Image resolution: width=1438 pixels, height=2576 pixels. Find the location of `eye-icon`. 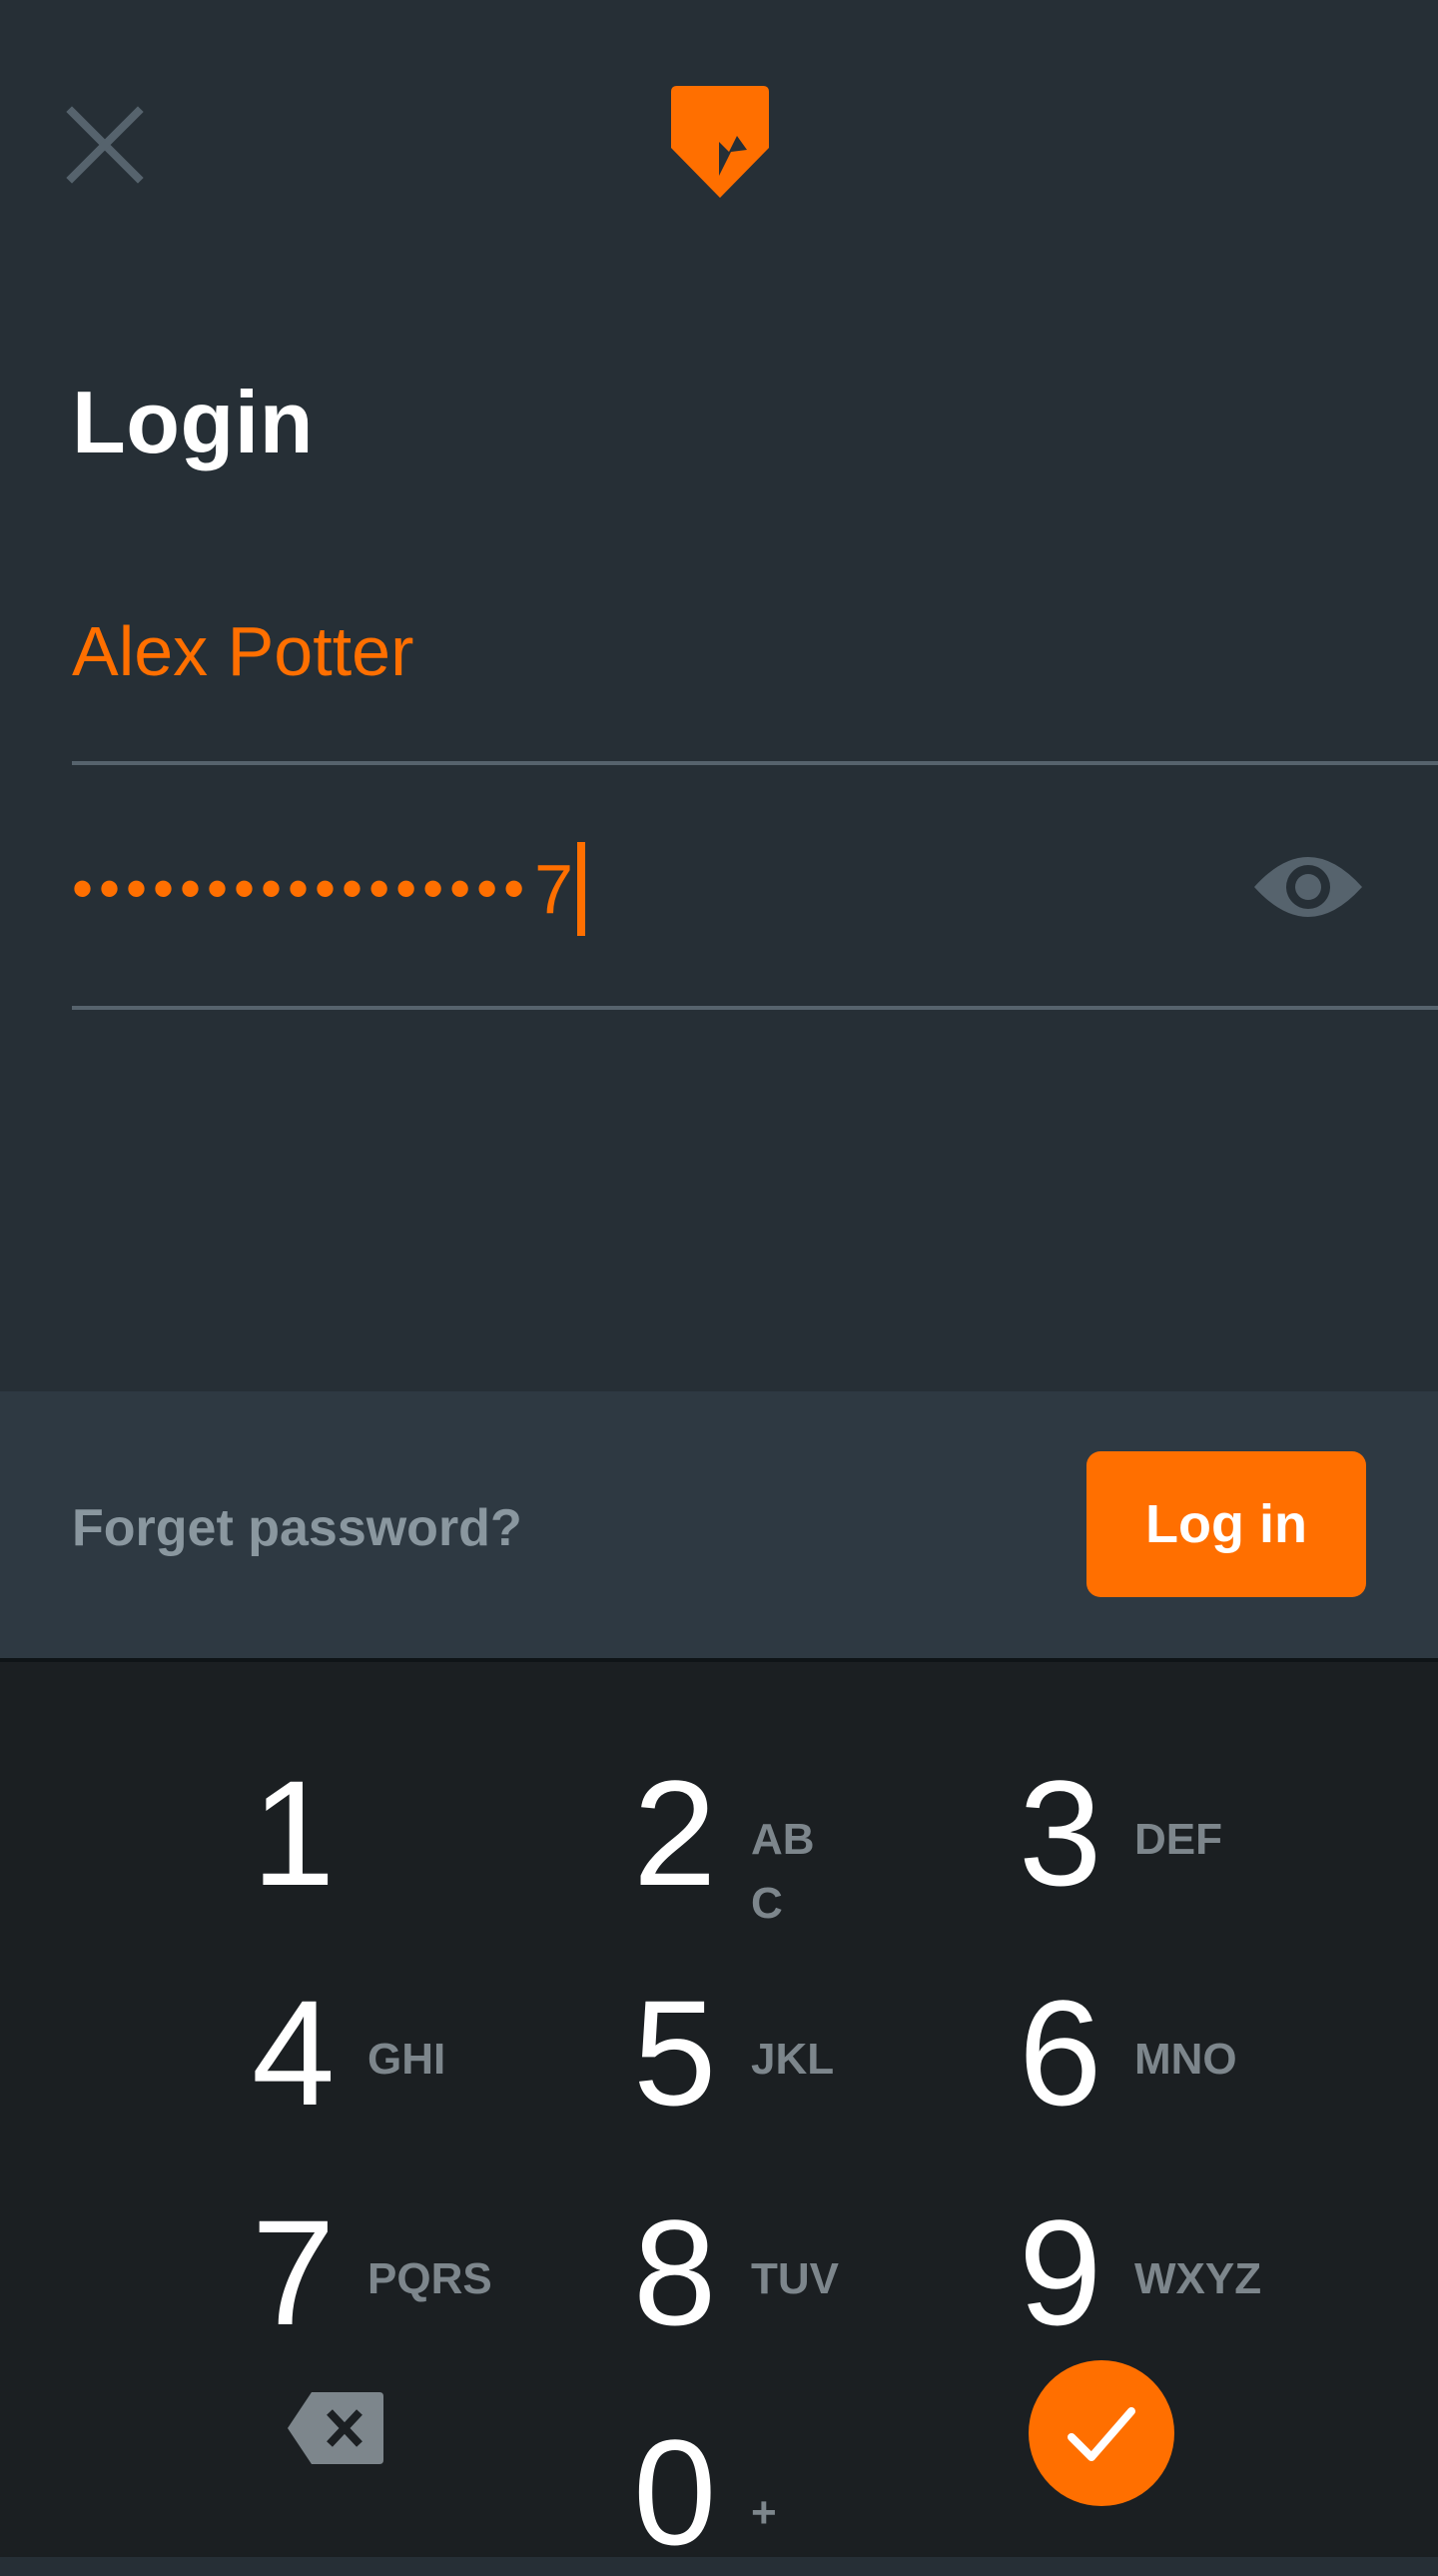

eye-icon is located at coordinates (1308, 887).